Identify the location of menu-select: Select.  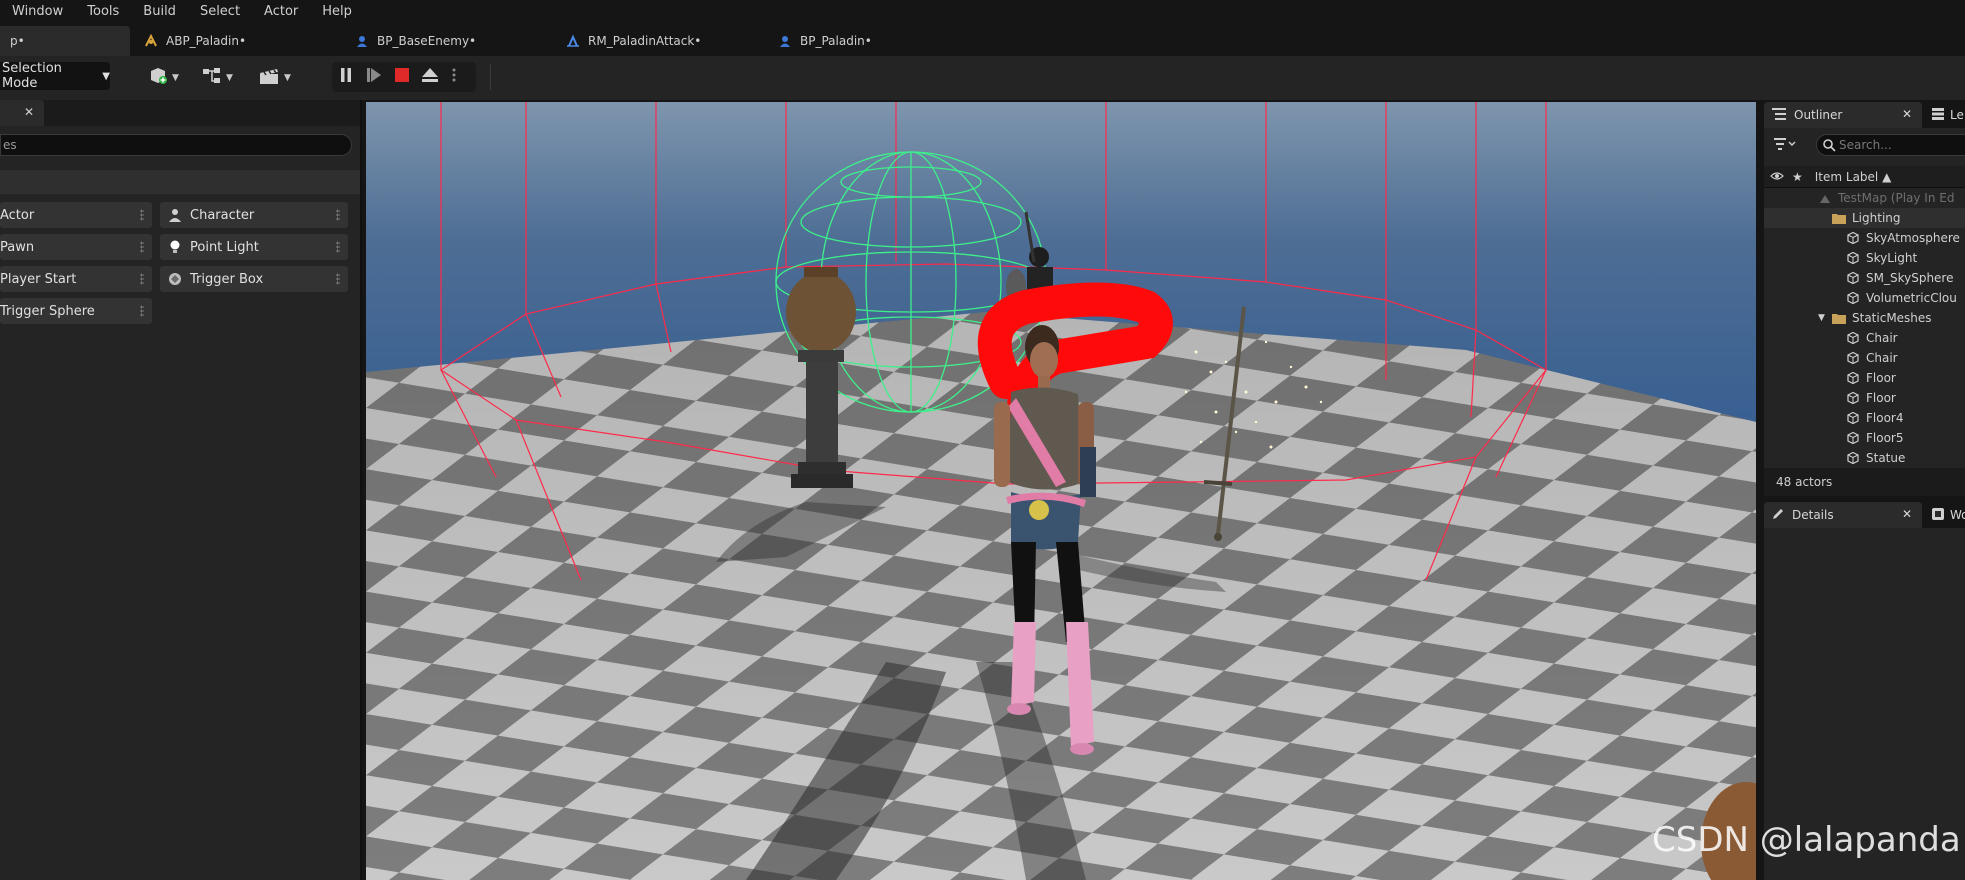
(220, 12).